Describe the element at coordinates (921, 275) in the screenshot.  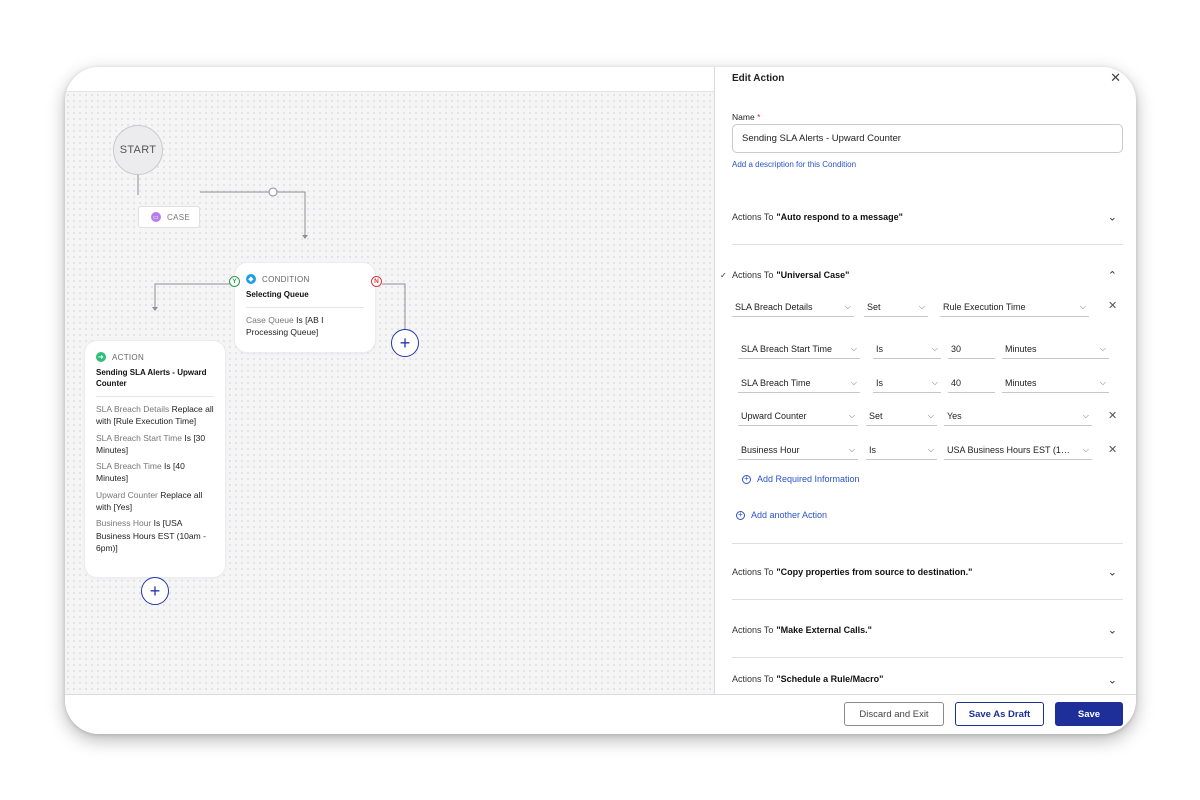
I see `section-universal-case-header: ✓ Actions To "Universal Case" ⌃` at that location.